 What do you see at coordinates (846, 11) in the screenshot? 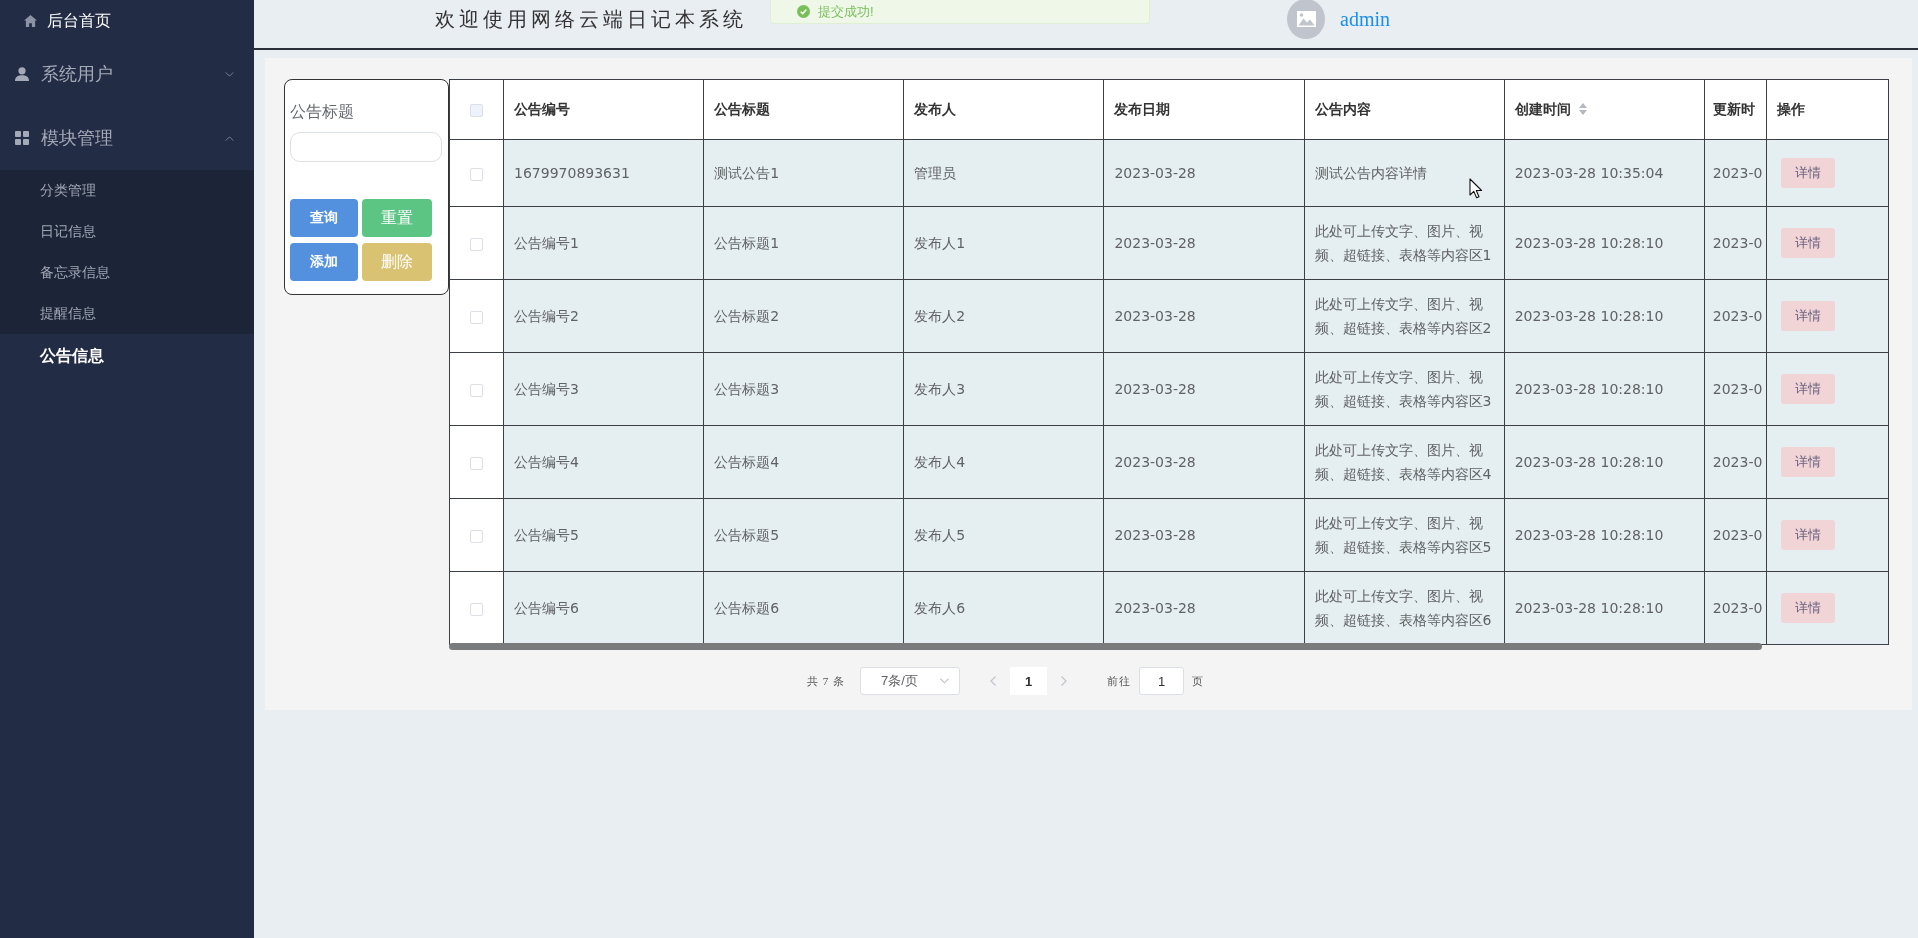
I see `toast-text: 提交成功!` at bounding box center [846, 11].